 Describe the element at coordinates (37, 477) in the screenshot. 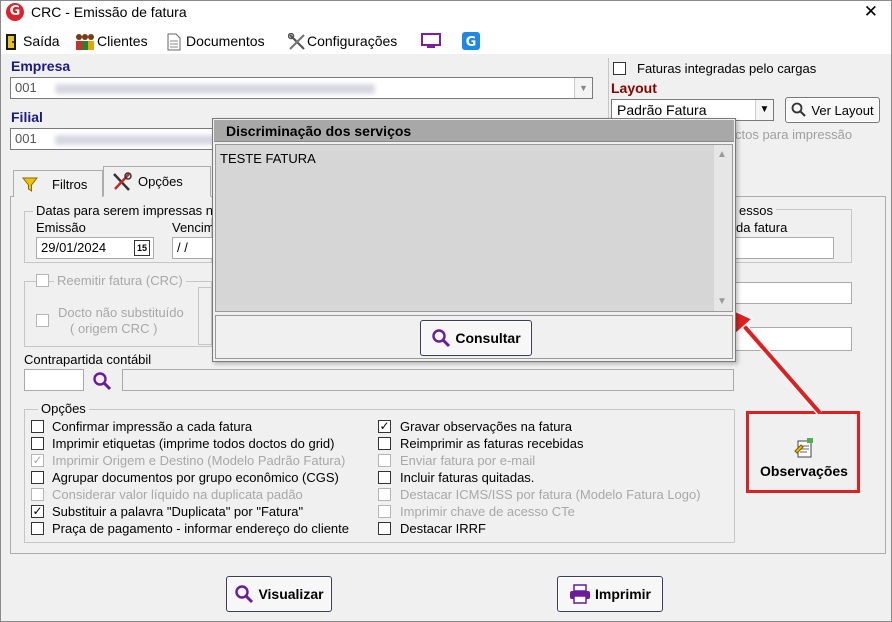

I see `opt-left-3-checkbox` at that location.